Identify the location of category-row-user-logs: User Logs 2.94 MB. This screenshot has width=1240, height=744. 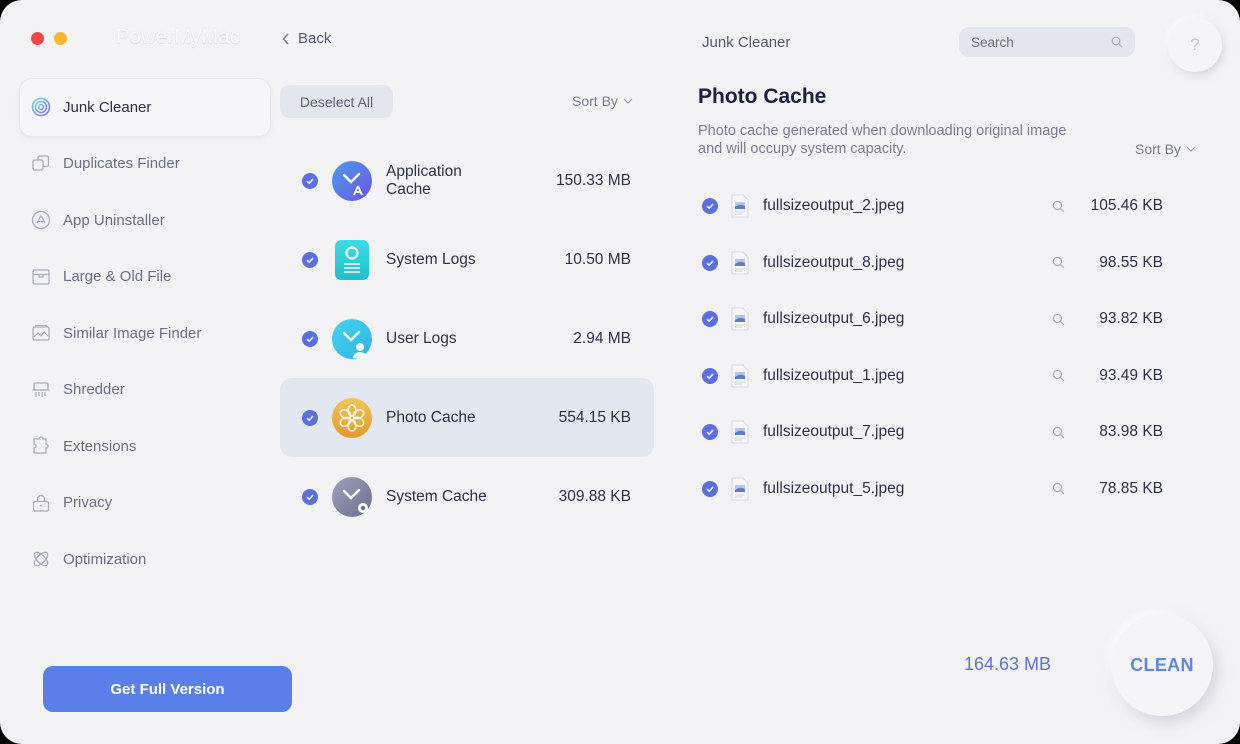
(467, 338).